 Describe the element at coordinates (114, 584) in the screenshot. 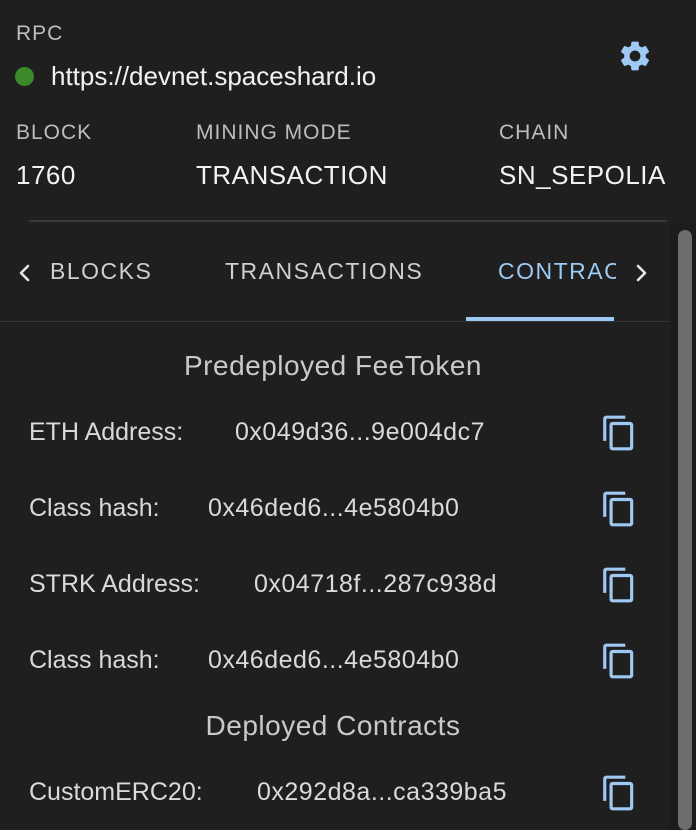

I see `strk-address-label: STRK Address:` at that location.